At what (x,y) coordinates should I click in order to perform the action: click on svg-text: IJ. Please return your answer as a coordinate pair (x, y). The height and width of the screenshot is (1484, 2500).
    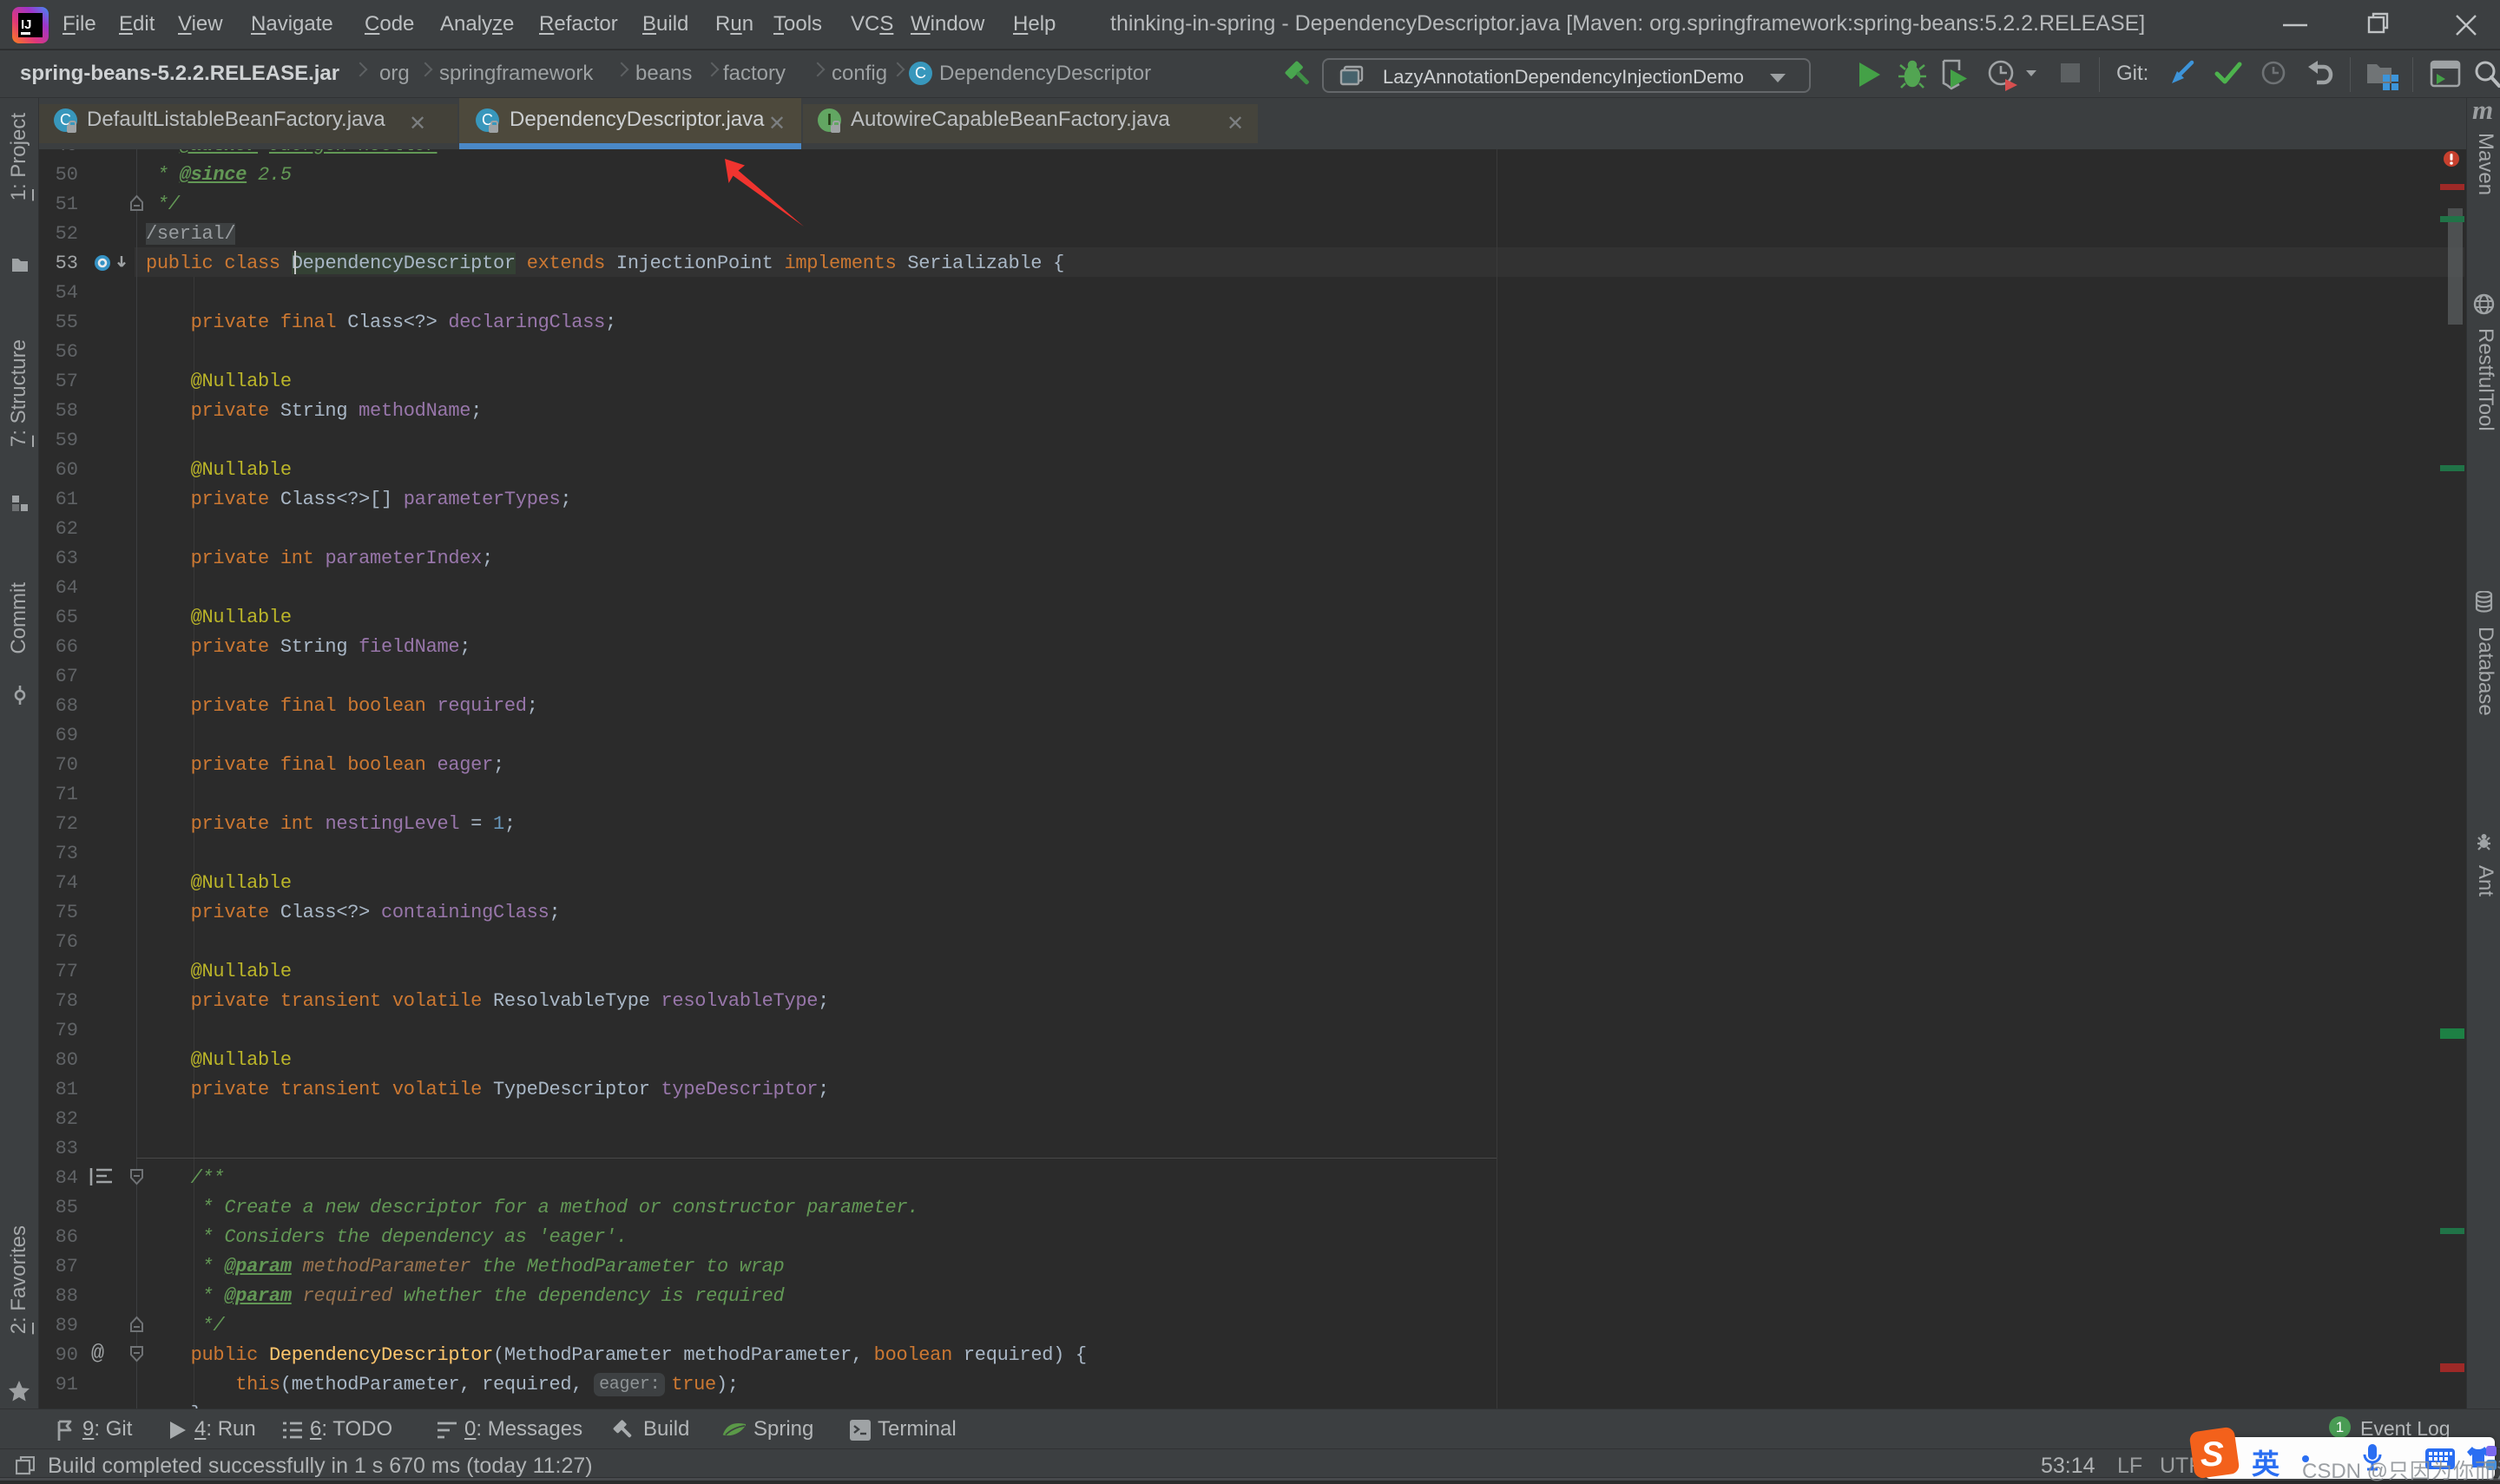
    Looking at the image, I should click on (26, 24).